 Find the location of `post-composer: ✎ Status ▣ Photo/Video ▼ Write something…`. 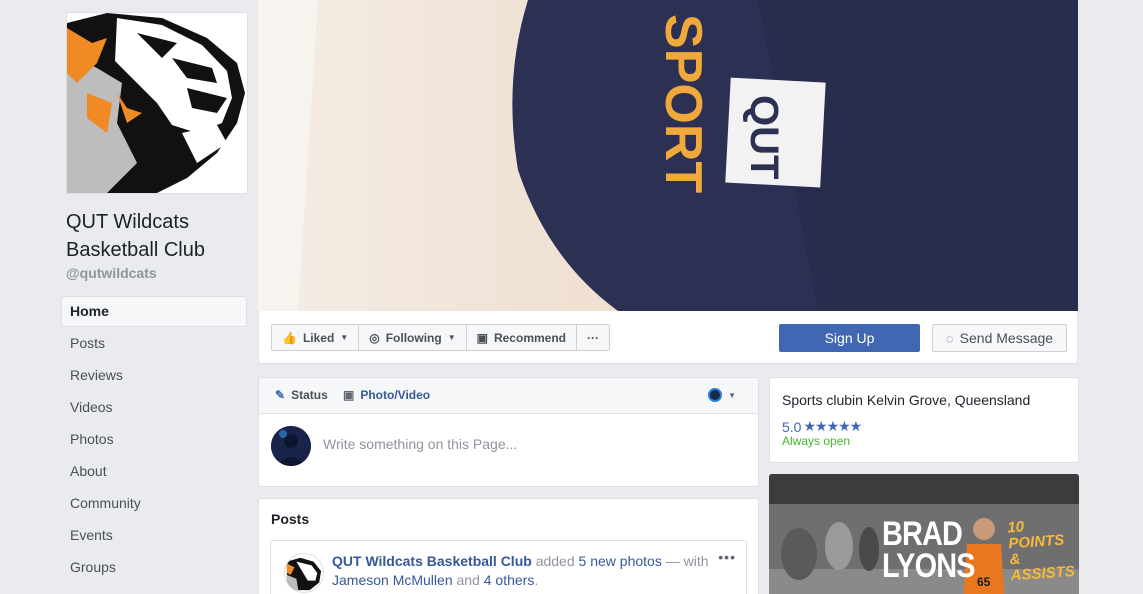

post-composer: ✎ Status ▣ Photo/Video ▼ Write something… is located at coordinates (508, 432).